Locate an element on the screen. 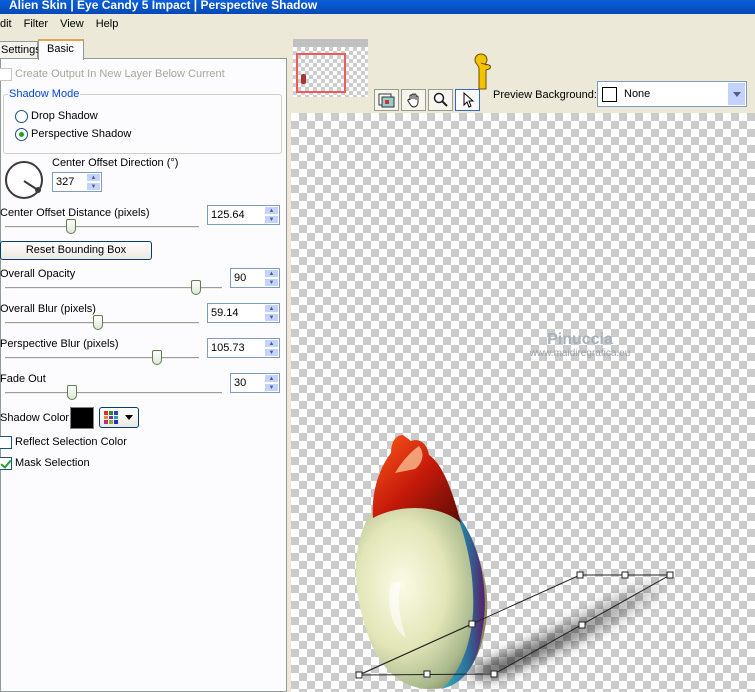 This screenshot has height=692, width=755. tab-basic-label: Basic is located at coordinates (60, 49).